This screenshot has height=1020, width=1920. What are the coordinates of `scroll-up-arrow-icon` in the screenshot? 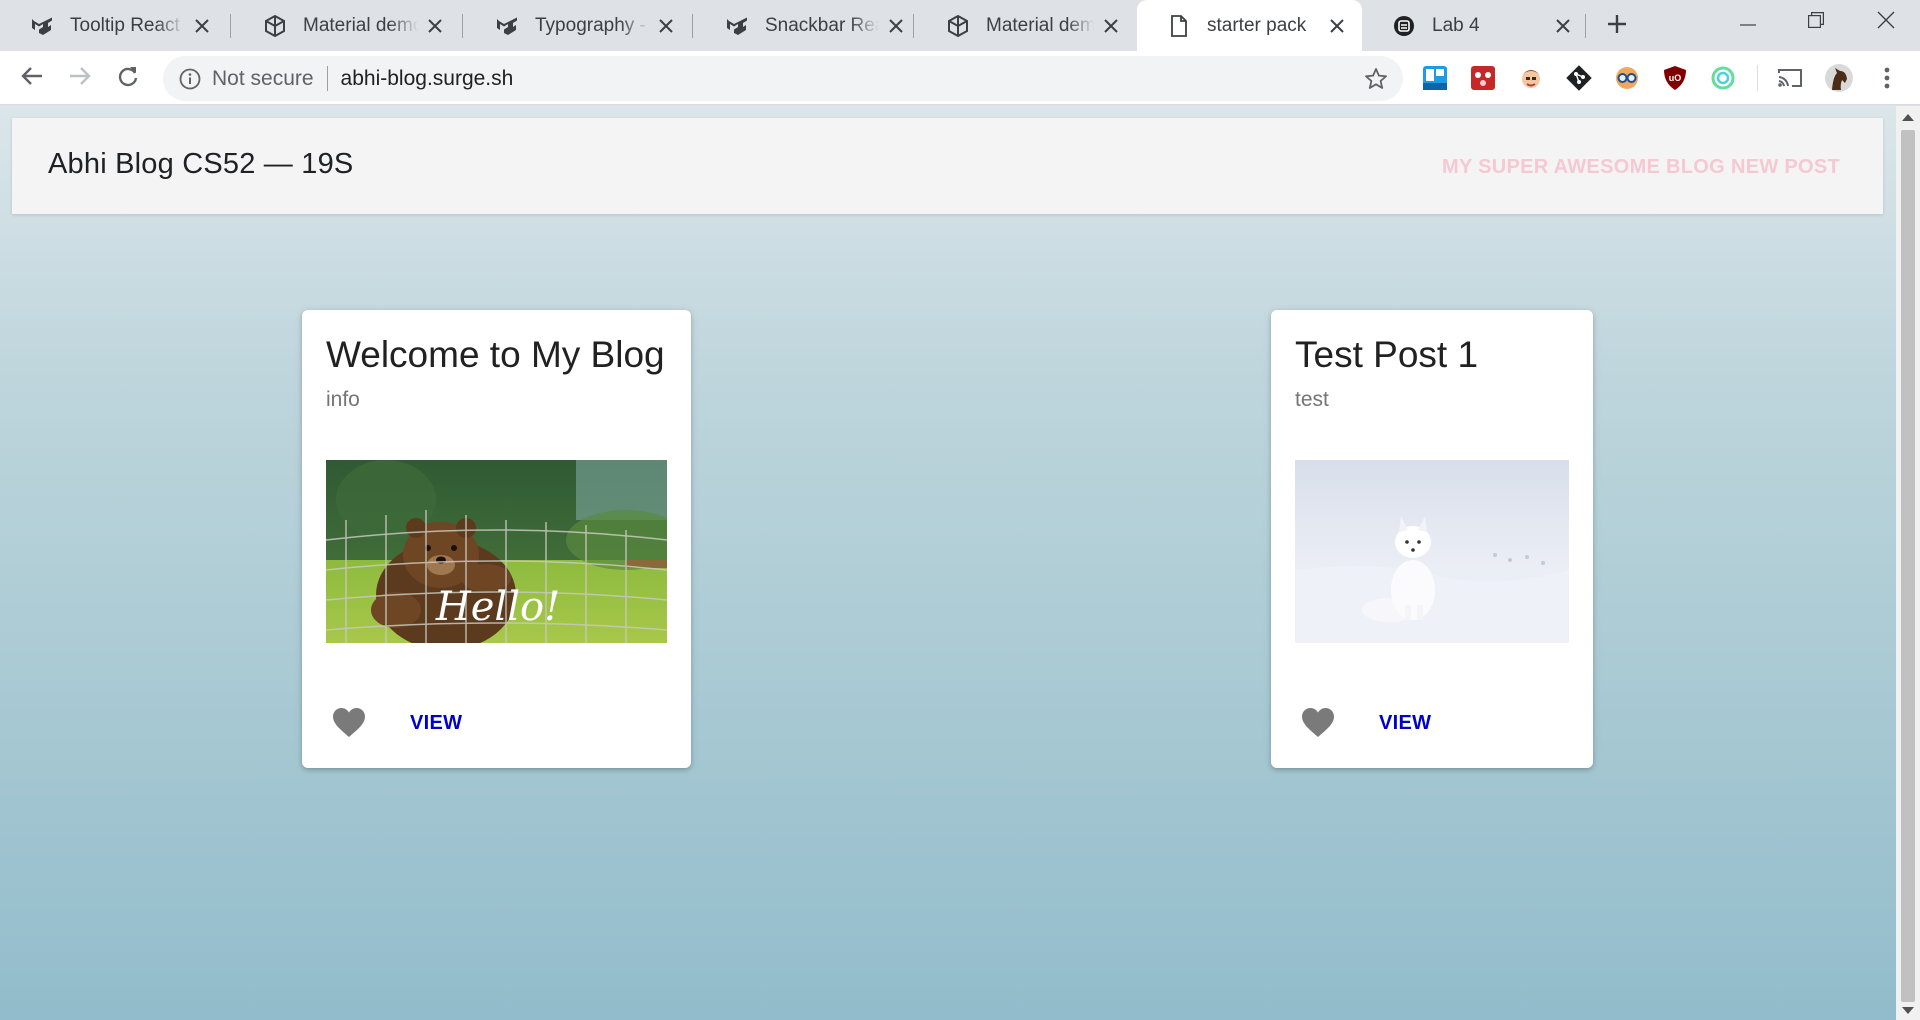 It's located at (1908, 117).